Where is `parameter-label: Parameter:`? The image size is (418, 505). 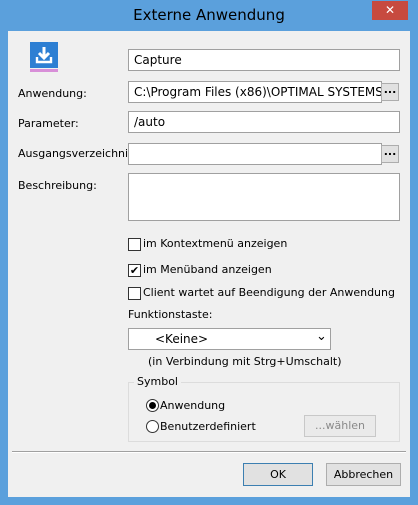
parameter-label: Parameter: is located at coordinates (48, 123).